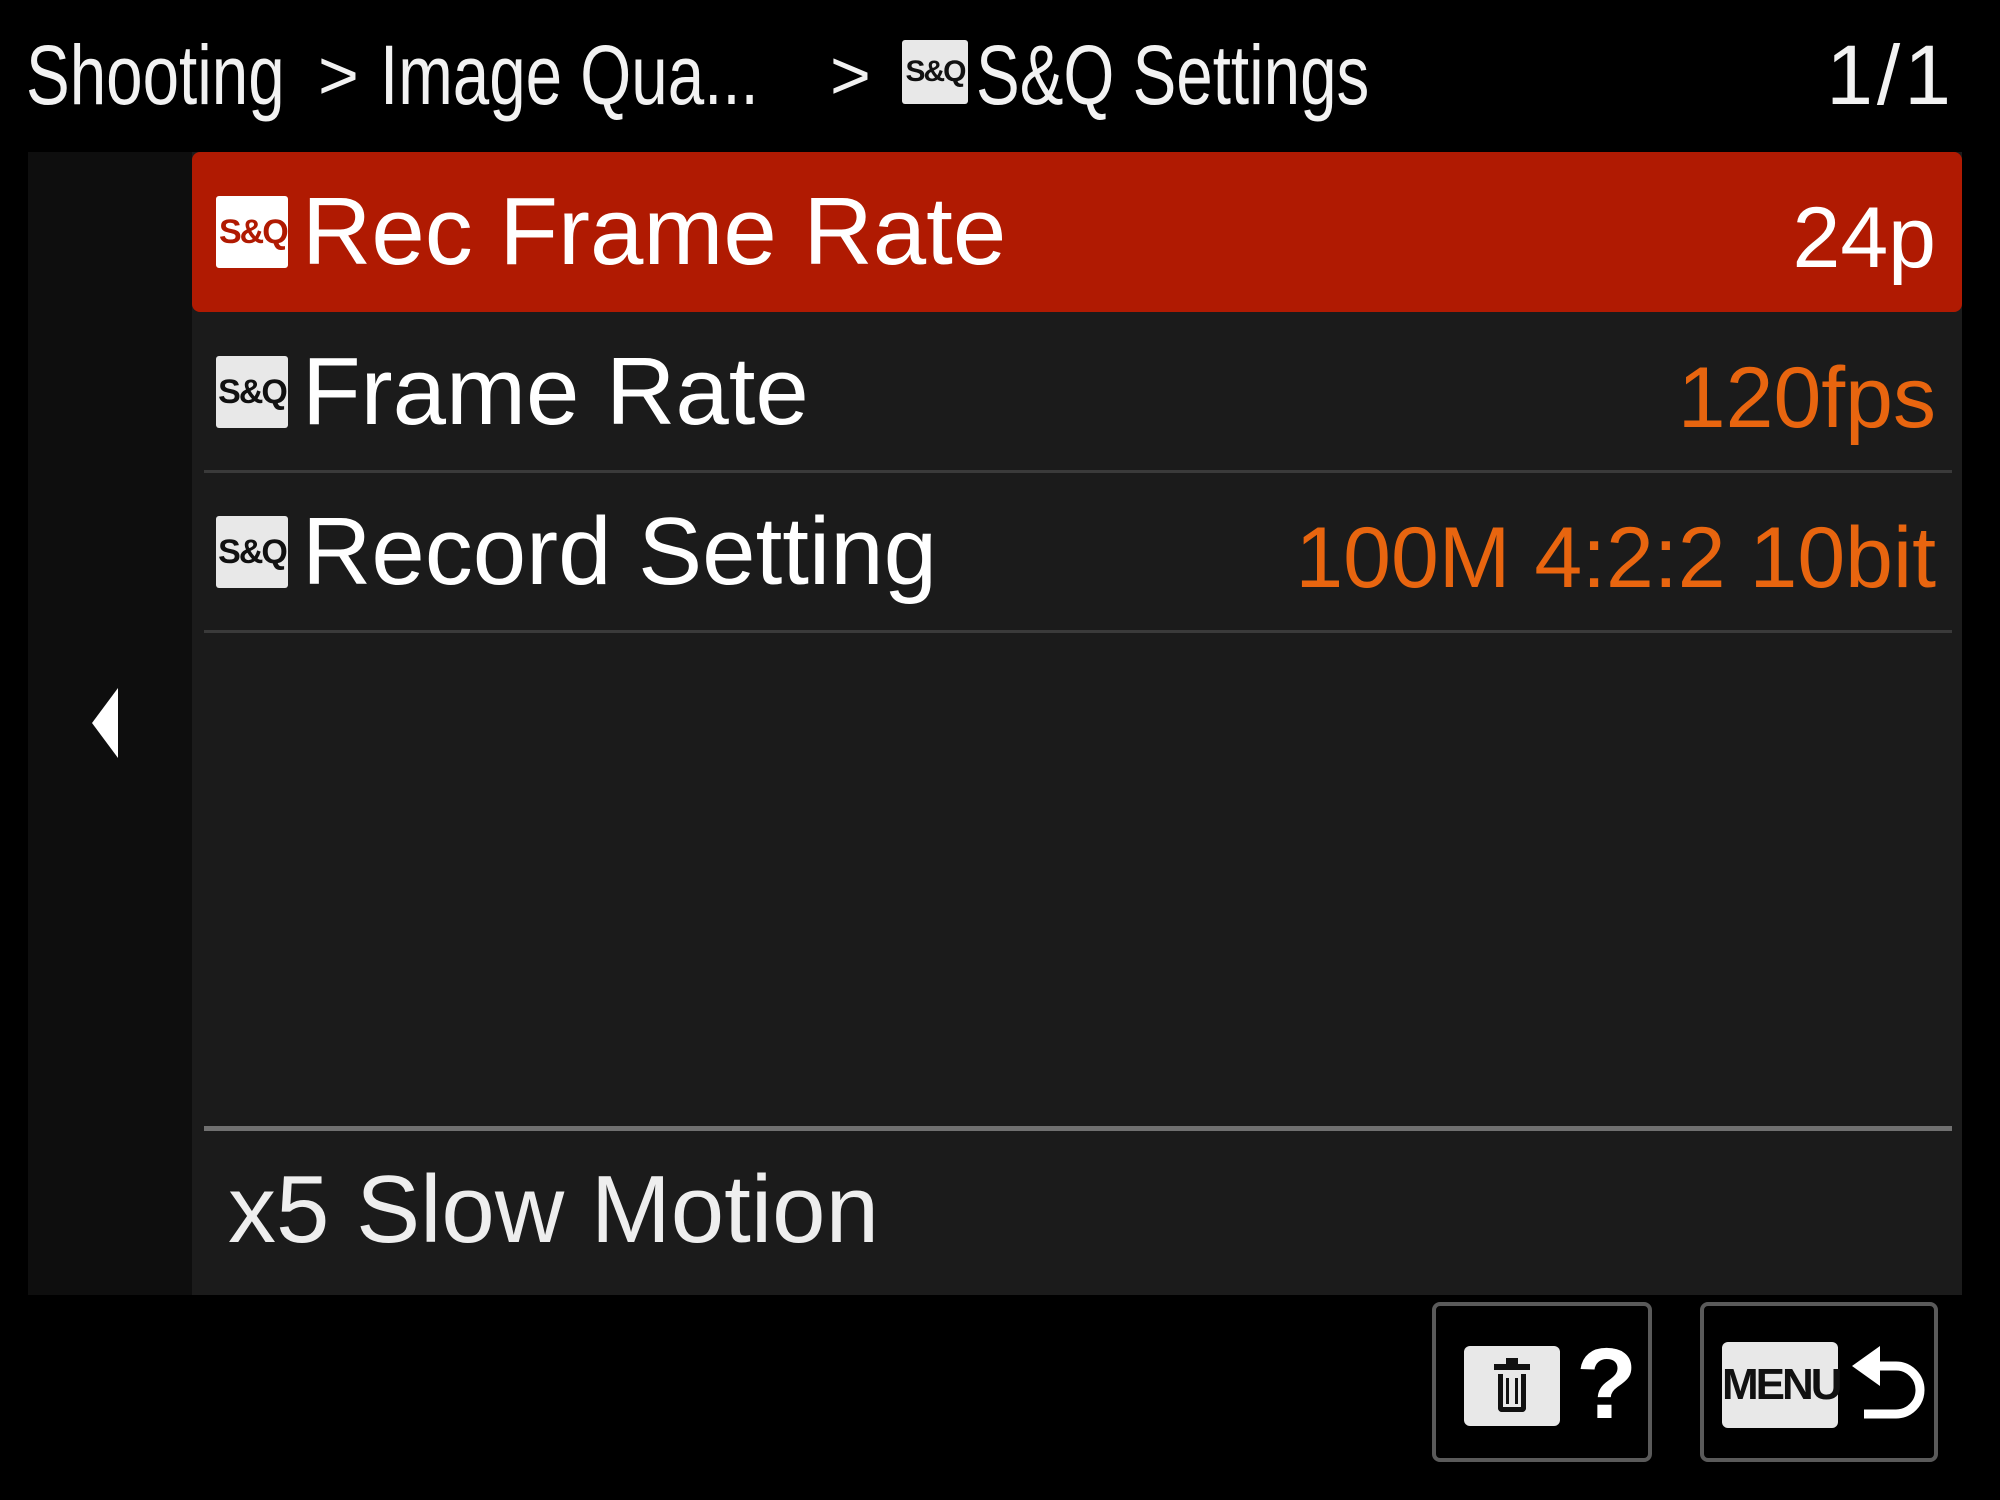 Image resolution: width=2000 pixels, height=1500 pixels. What do you see at coordinates (553, 1209) in the screenshot?
I see `item-description: x5 Slow Motion` at bounding box center [553, 1209].